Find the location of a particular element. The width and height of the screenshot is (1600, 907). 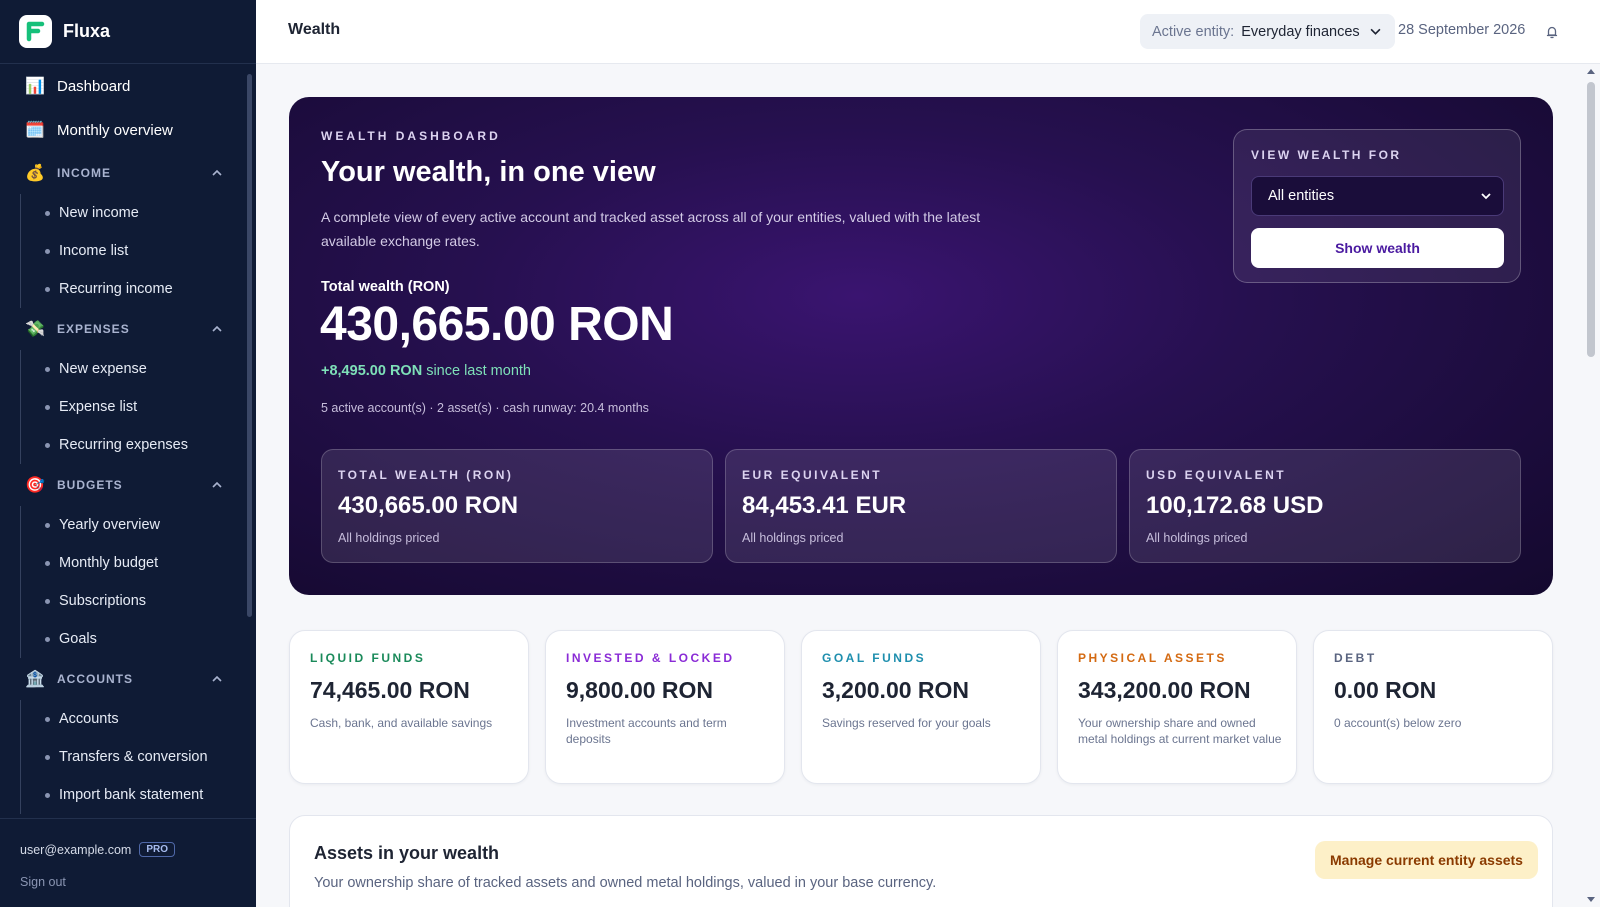

section-title: INCOME is located at coordinates (84, 173).